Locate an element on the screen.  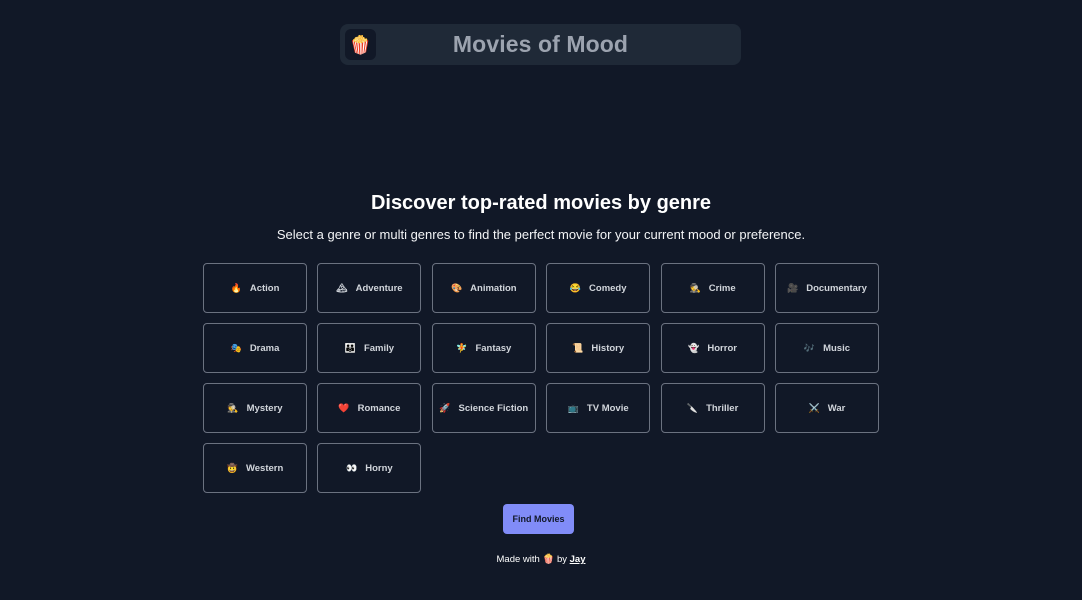
genre-button-action: 🔥 Action is located at coordinates (255, 288).